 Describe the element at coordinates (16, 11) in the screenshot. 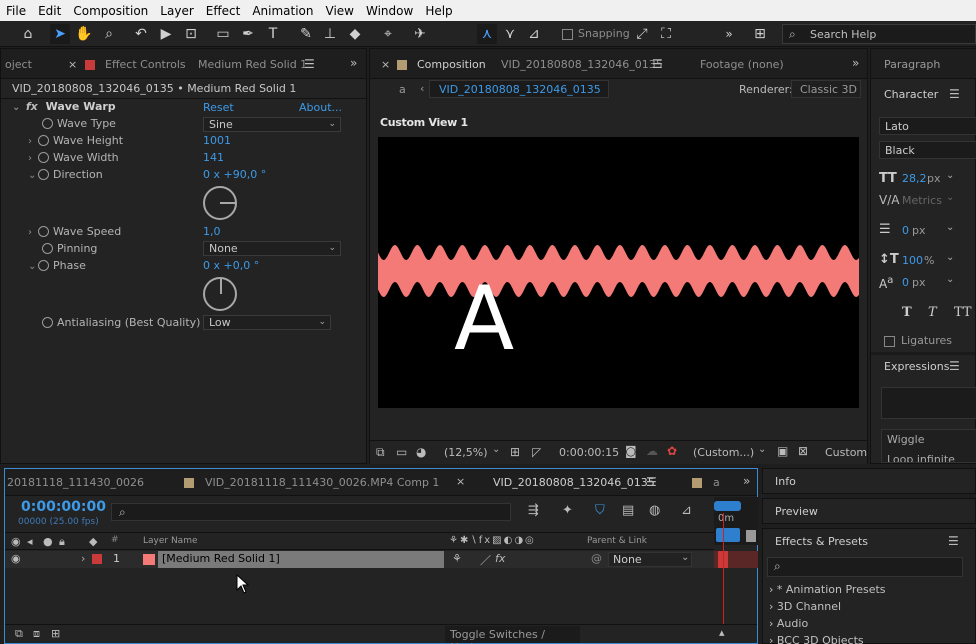

I see `menu-file: File` at that location.